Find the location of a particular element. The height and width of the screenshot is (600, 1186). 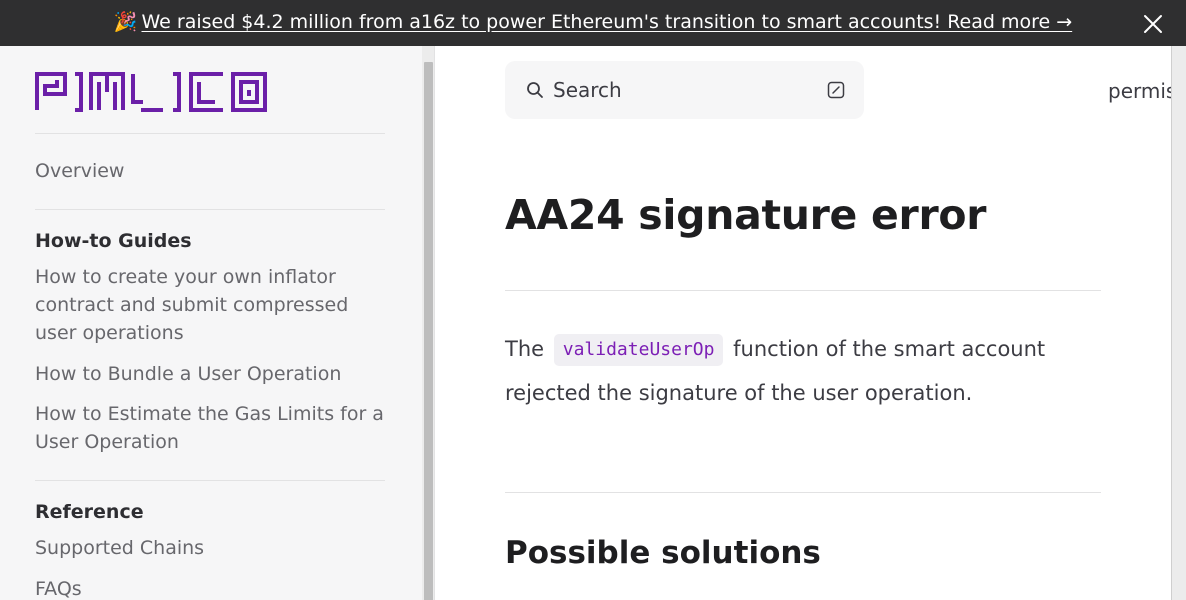

page-scrollbar is located at coordinates (1178, 323).